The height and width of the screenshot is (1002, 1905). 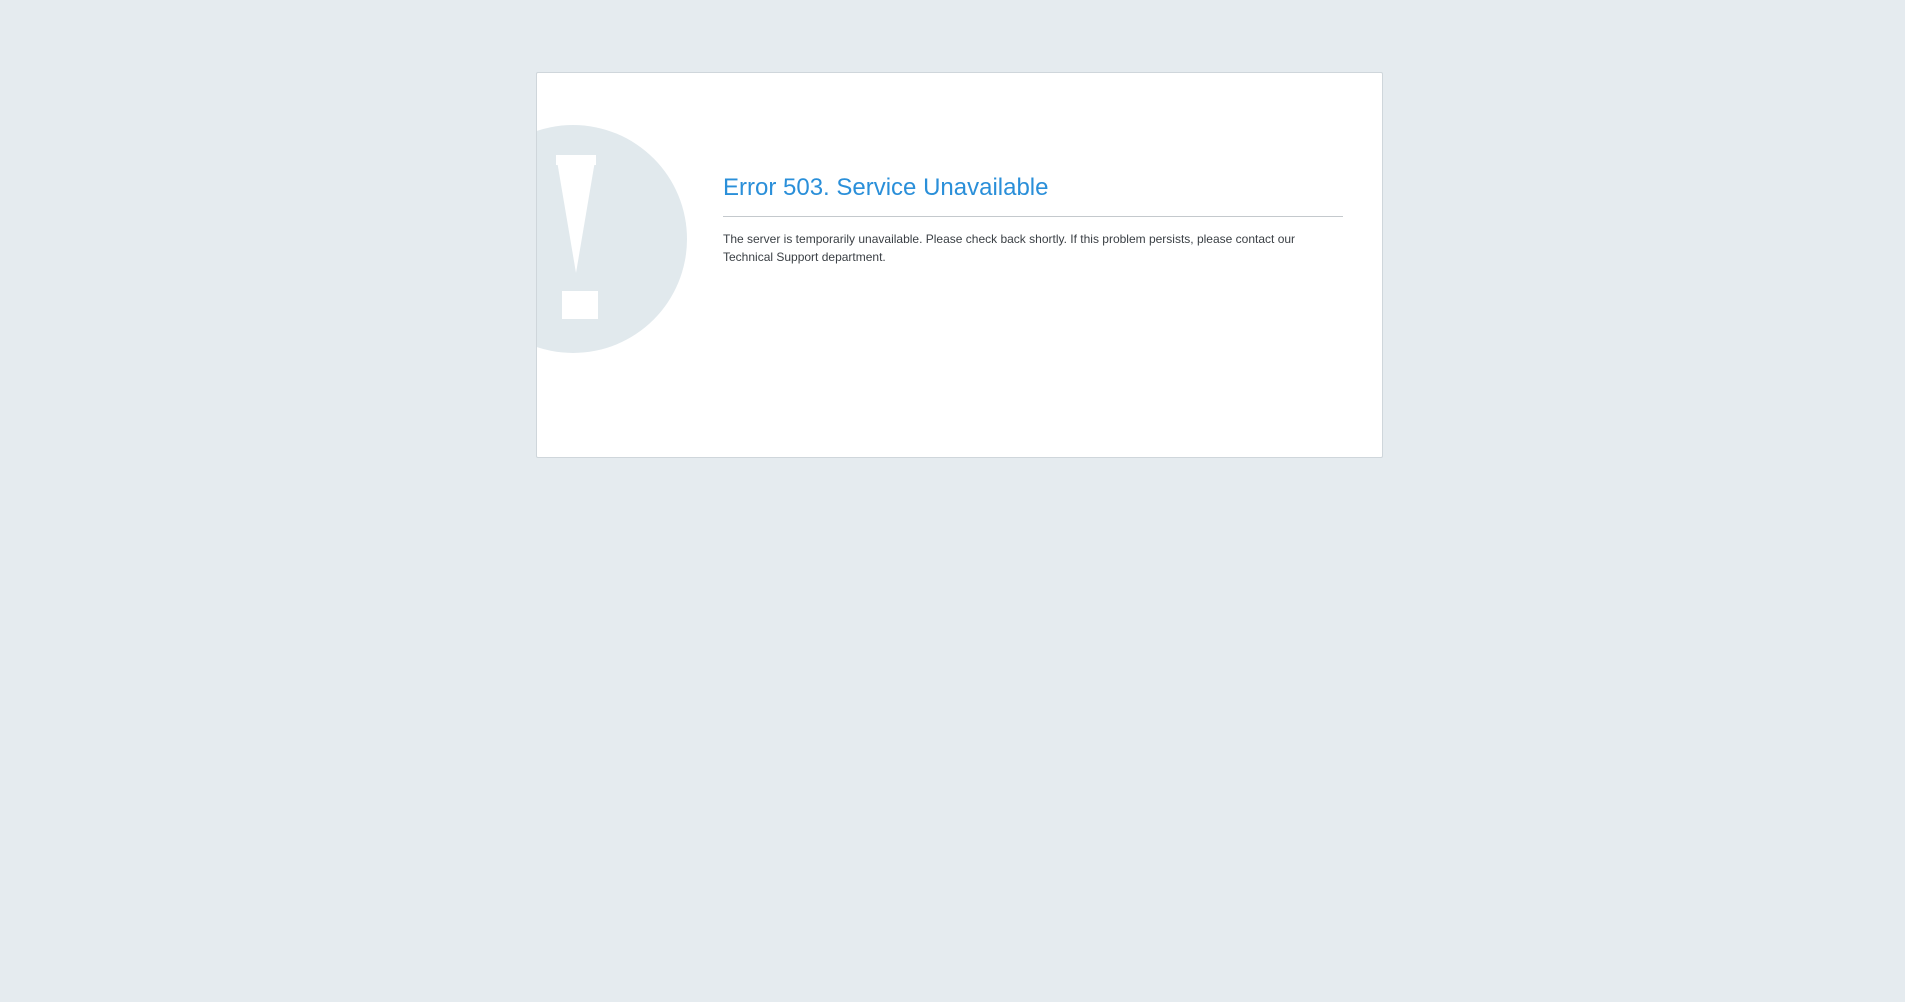 I want to click on warning-exclamation-icon, so click(x=612, y=239).